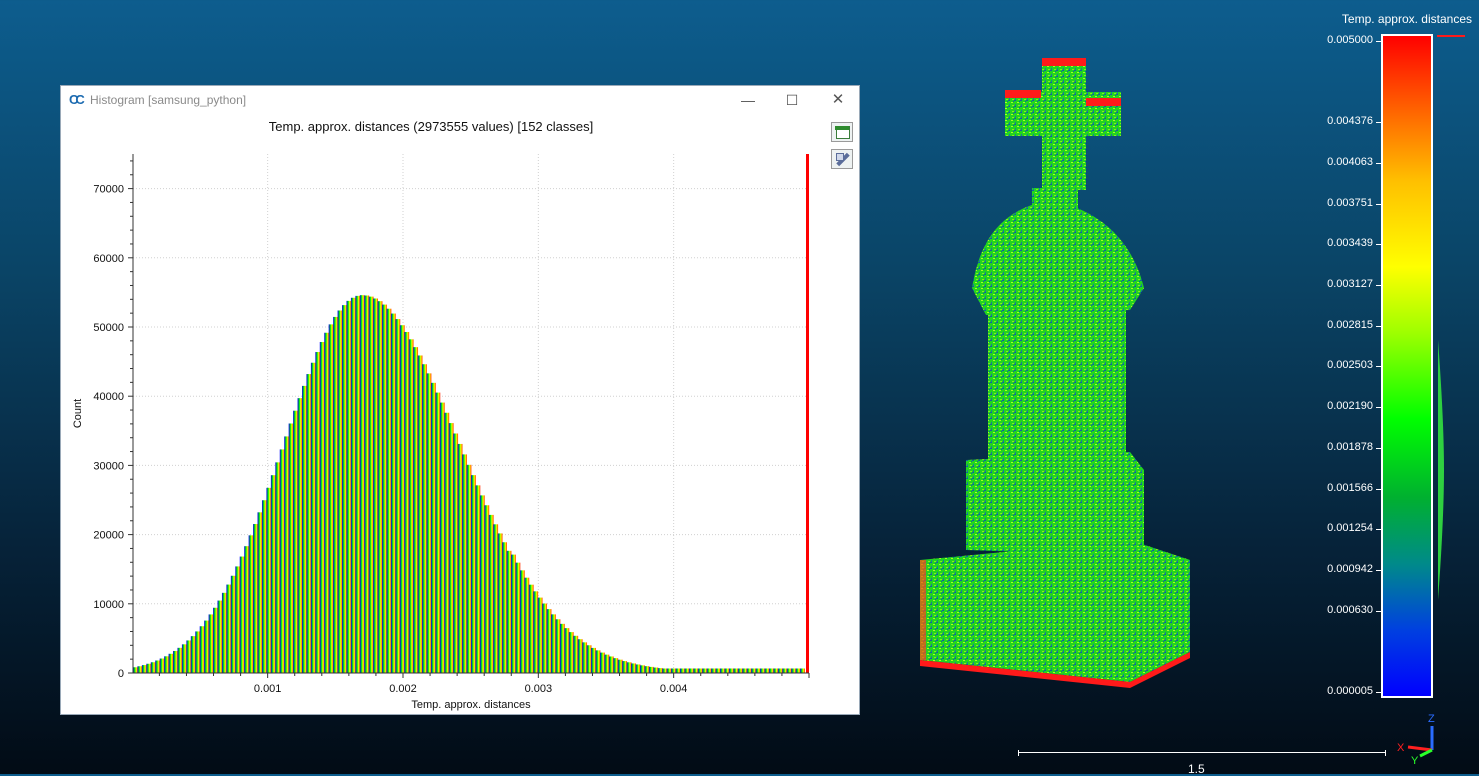 The image size is (1479, 776). Describe the element at coordinates (108, 259) in the screenshot. I see `y-tick-label: 60000` at that location.